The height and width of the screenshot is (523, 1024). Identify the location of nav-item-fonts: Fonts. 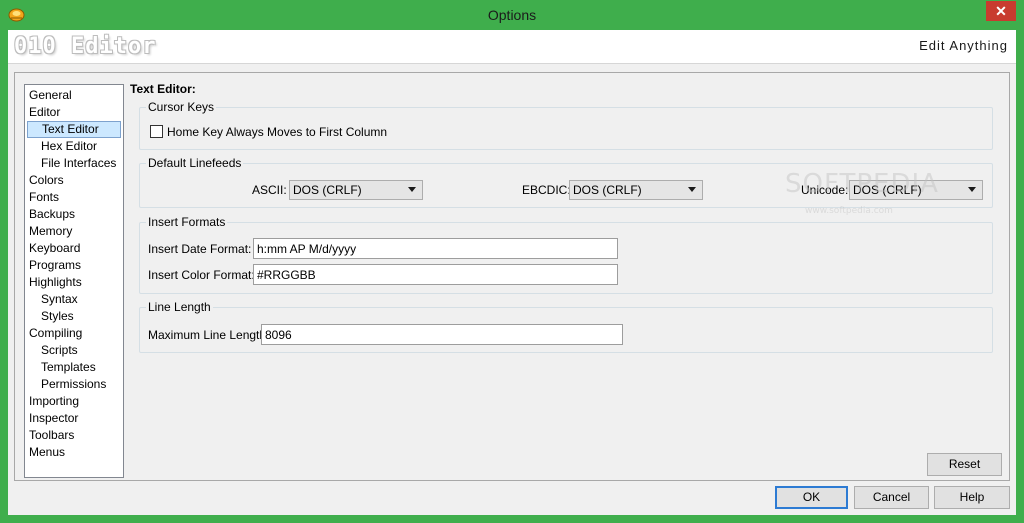
(74, 197).